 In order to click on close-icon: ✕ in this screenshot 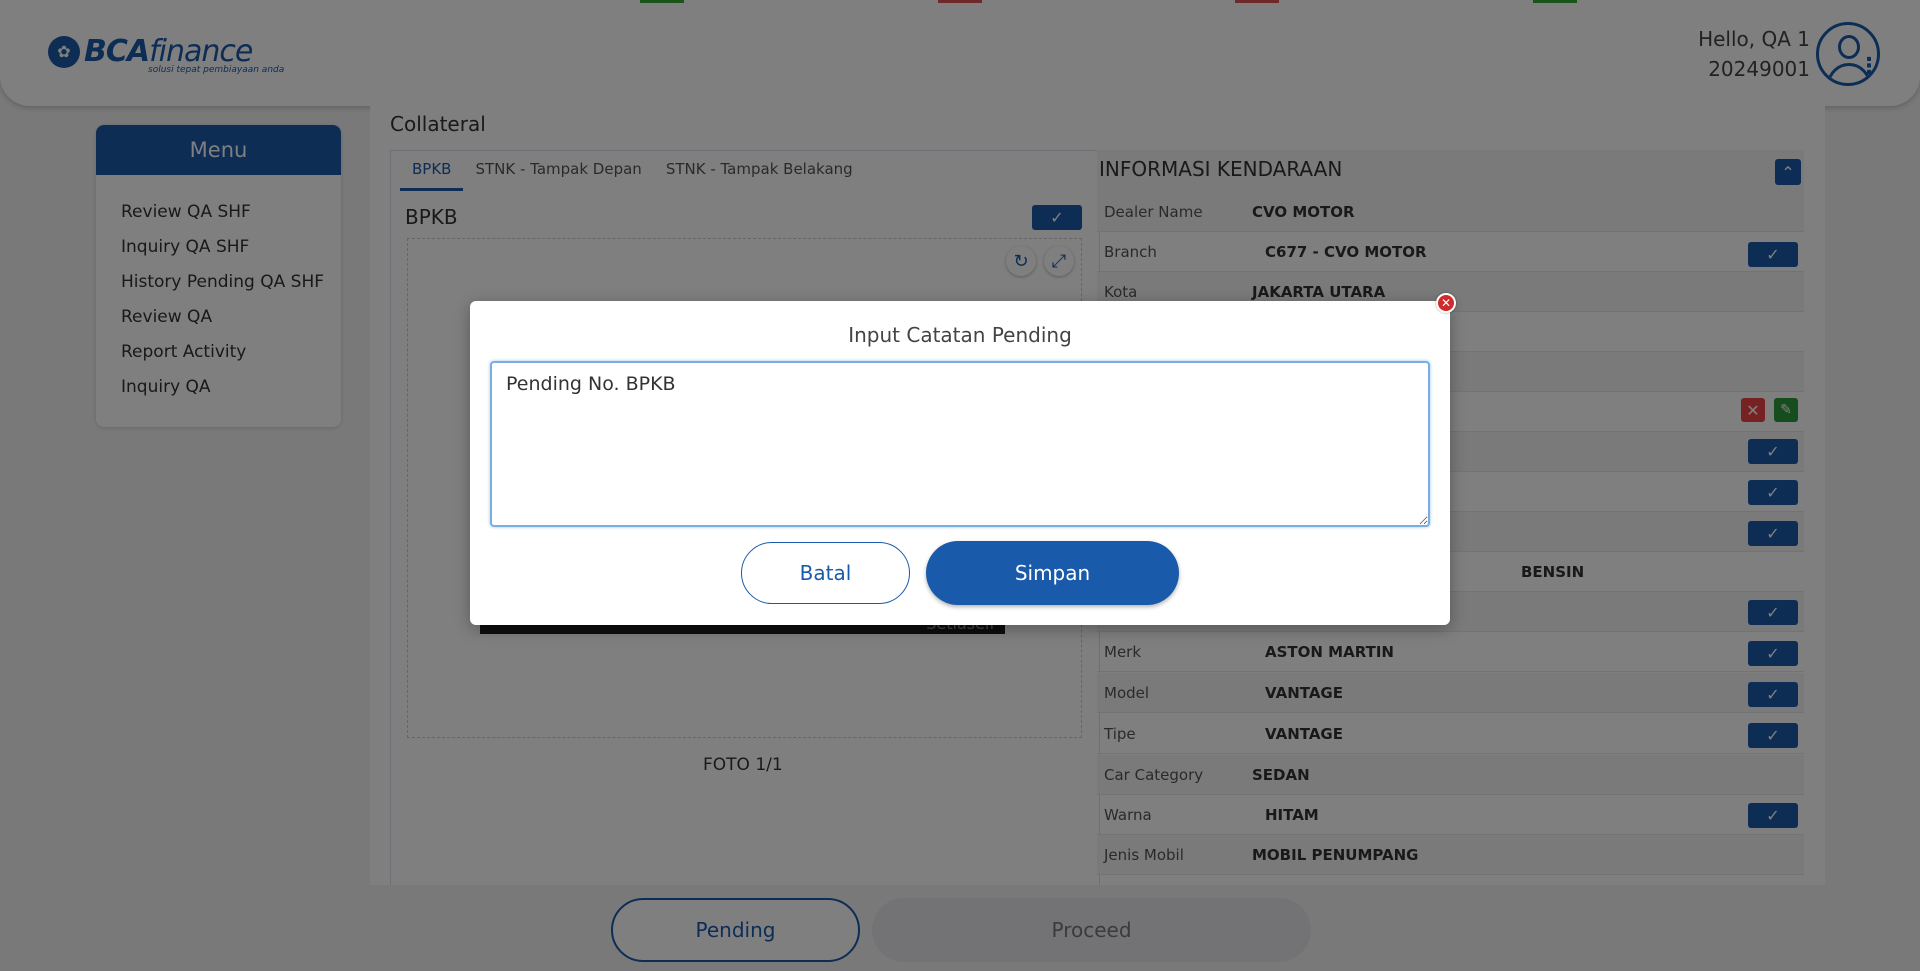, I will do `click(1446, 303)`.